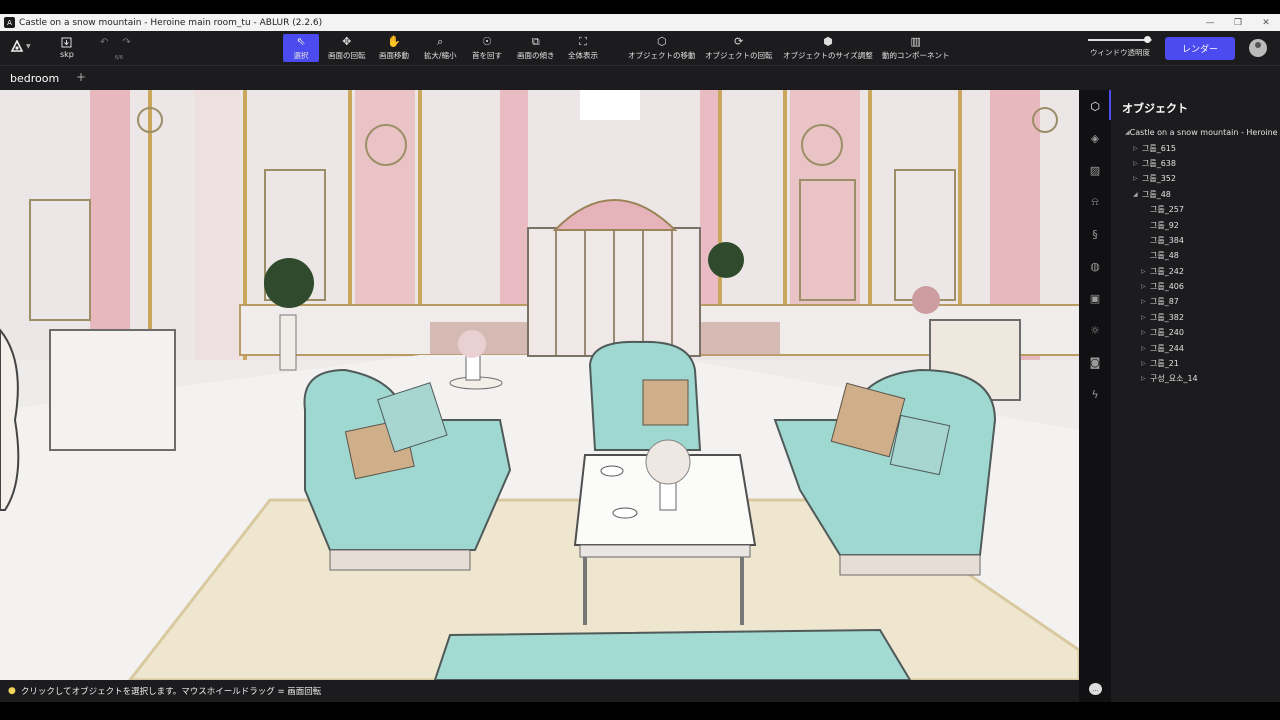 Image resolution: width=1280 pixels, height=720 pixels. What do you see at coordinates (536, 48) in the screenshot?
I see `tool-tilt: ⧉ 画面の傾き` at bounding box center [536, 48].